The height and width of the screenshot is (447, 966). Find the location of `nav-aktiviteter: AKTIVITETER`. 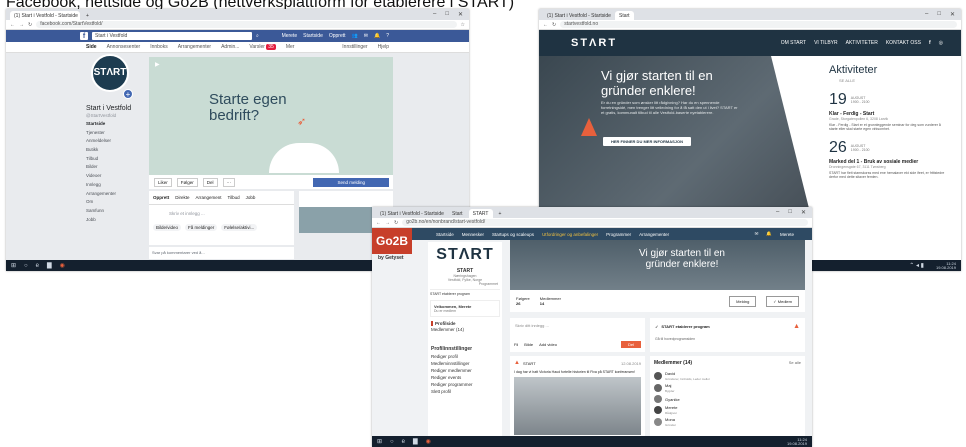

nav-aktiviteter: AKTIVITETER is located at coordinates (862, 43).